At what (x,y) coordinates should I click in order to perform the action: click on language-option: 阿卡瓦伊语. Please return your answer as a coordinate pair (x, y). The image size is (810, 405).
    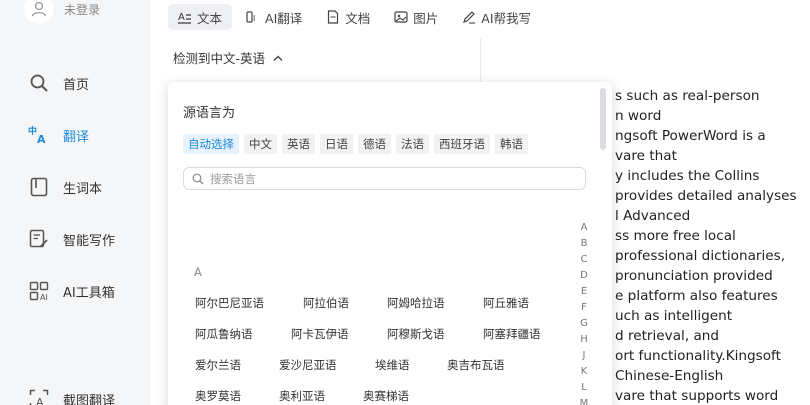
    Looking at the image, I should click on (320, 334).